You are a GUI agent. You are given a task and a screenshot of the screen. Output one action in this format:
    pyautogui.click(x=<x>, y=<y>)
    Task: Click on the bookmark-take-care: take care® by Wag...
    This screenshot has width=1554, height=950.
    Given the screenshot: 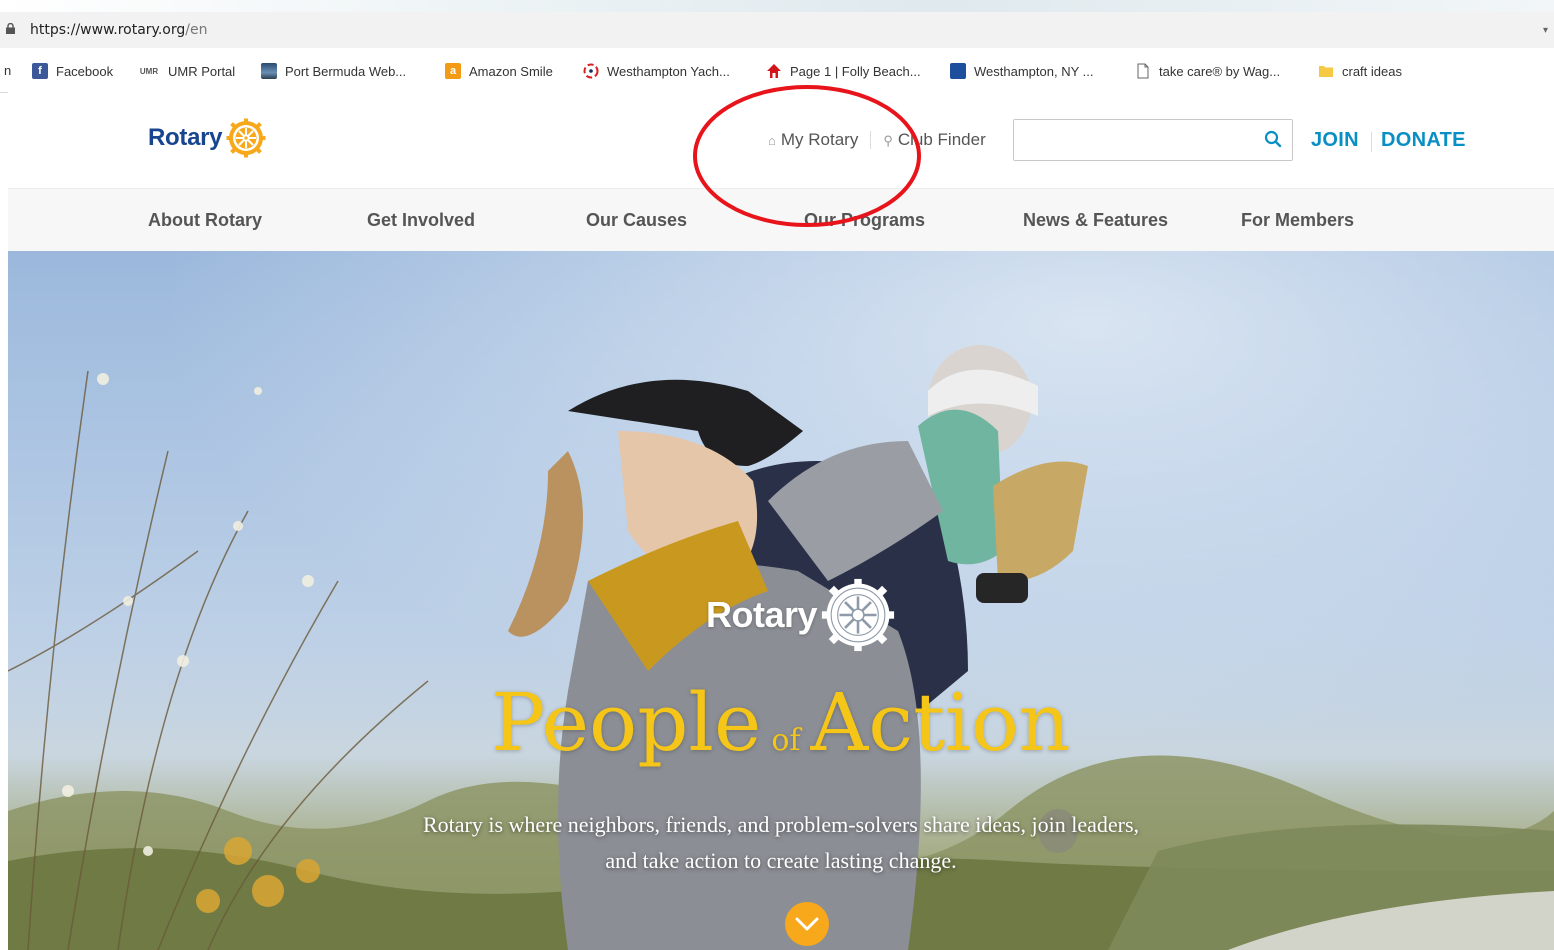 What is the action you would take?
    pyautogui.click(x=1207, y=71)
    